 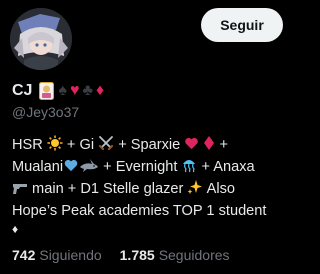 What do you see at coordinates (191, 146) in the screenshot?
I see `heart-emoji-icon` at bounding box center [191, 146].